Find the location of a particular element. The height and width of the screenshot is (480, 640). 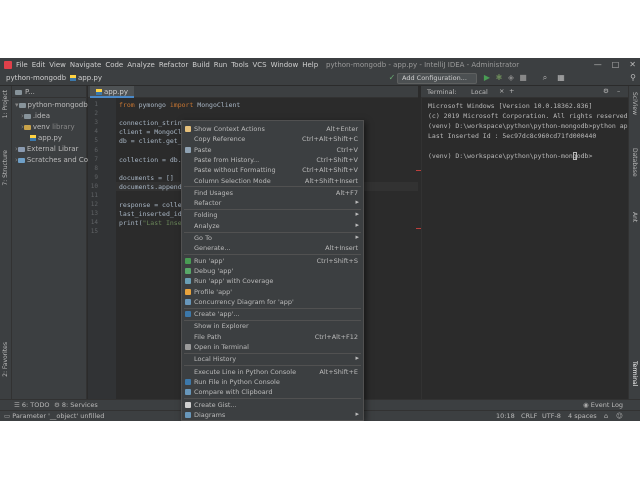

menu-run: Run is located at coordinates (220, 65).